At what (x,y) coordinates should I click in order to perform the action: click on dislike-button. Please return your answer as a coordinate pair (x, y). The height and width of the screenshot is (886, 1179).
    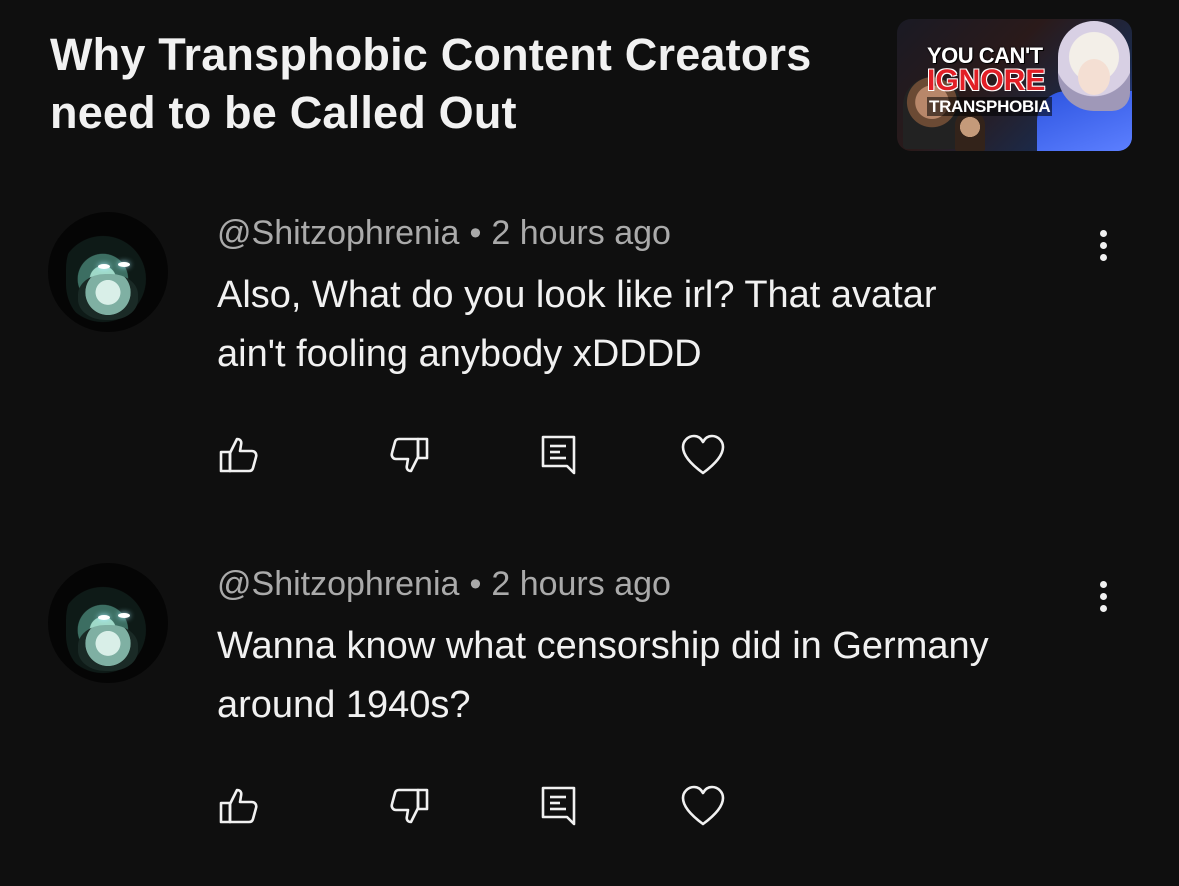
    Looking at the image, I should click on (409, 806).